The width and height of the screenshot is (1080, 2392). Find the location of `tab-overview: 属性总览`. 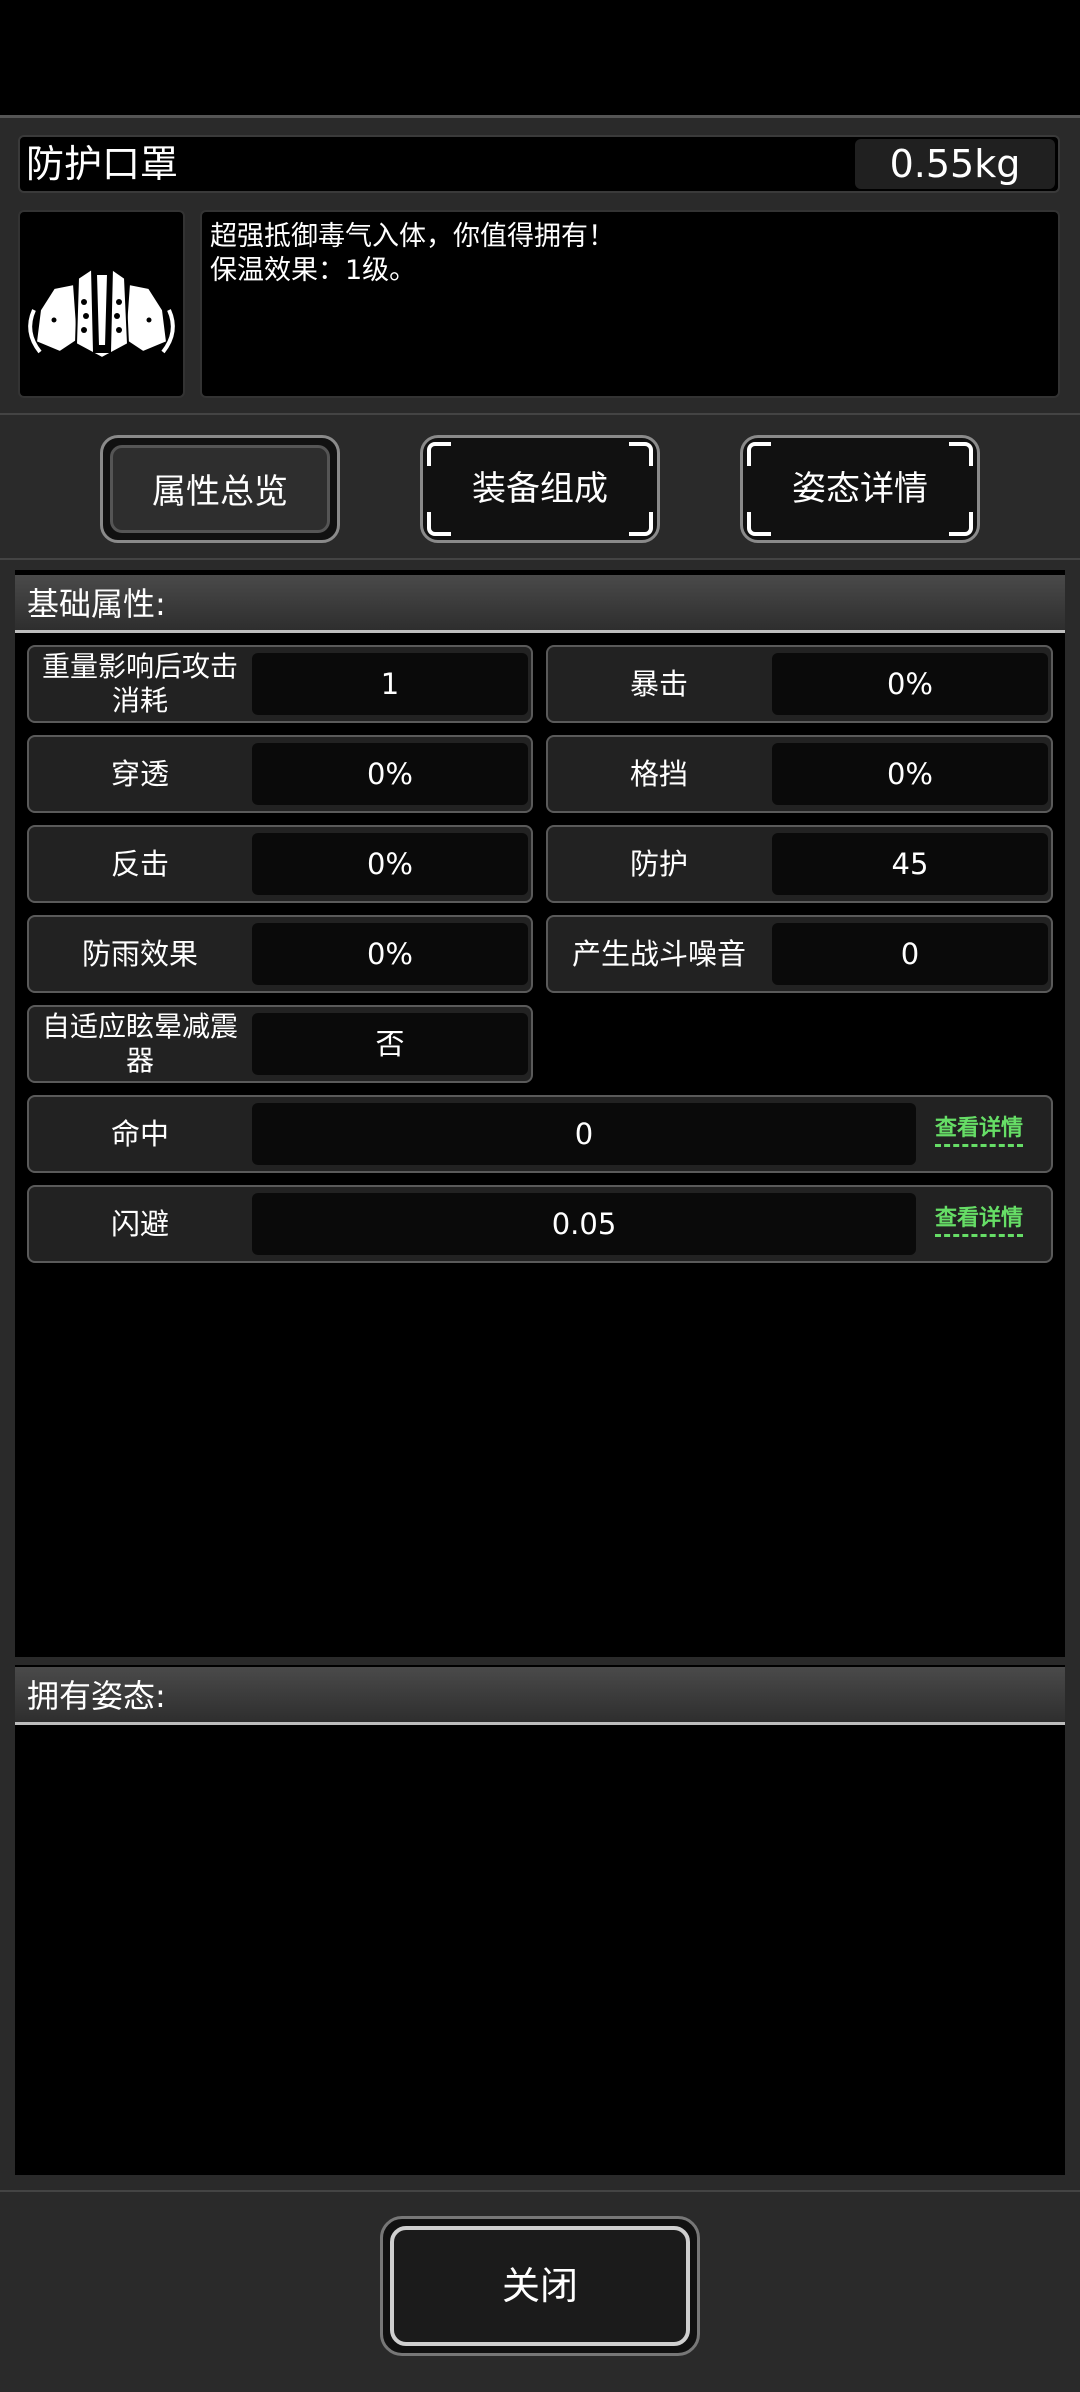

tab-overview: 属性总览 is located at coordinates (220, 489).